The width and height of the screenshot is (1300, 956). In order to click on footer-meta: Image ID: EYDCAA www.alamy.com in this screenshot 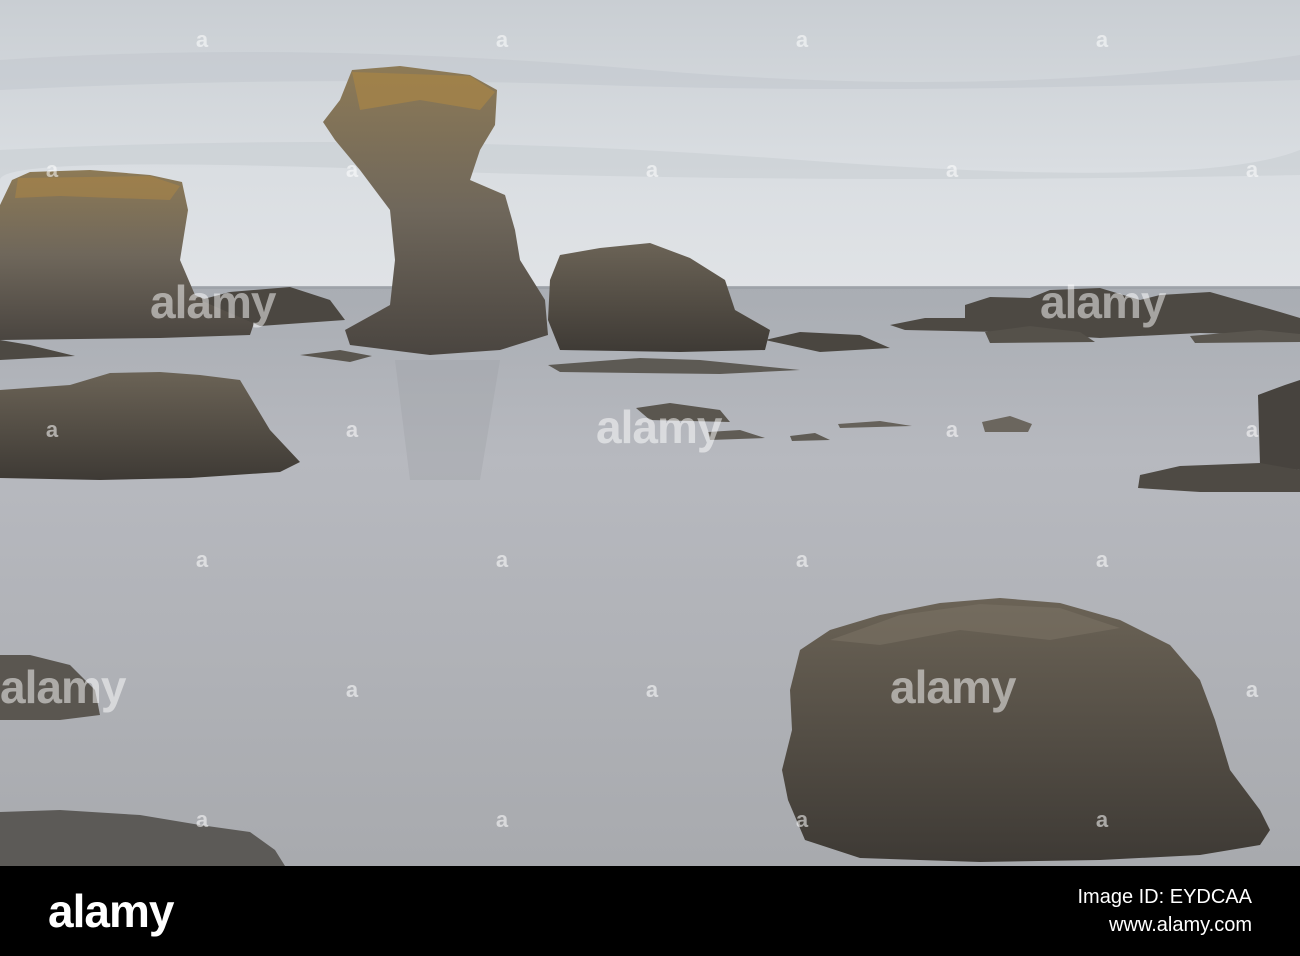, I will do `click(1164, 911)`.